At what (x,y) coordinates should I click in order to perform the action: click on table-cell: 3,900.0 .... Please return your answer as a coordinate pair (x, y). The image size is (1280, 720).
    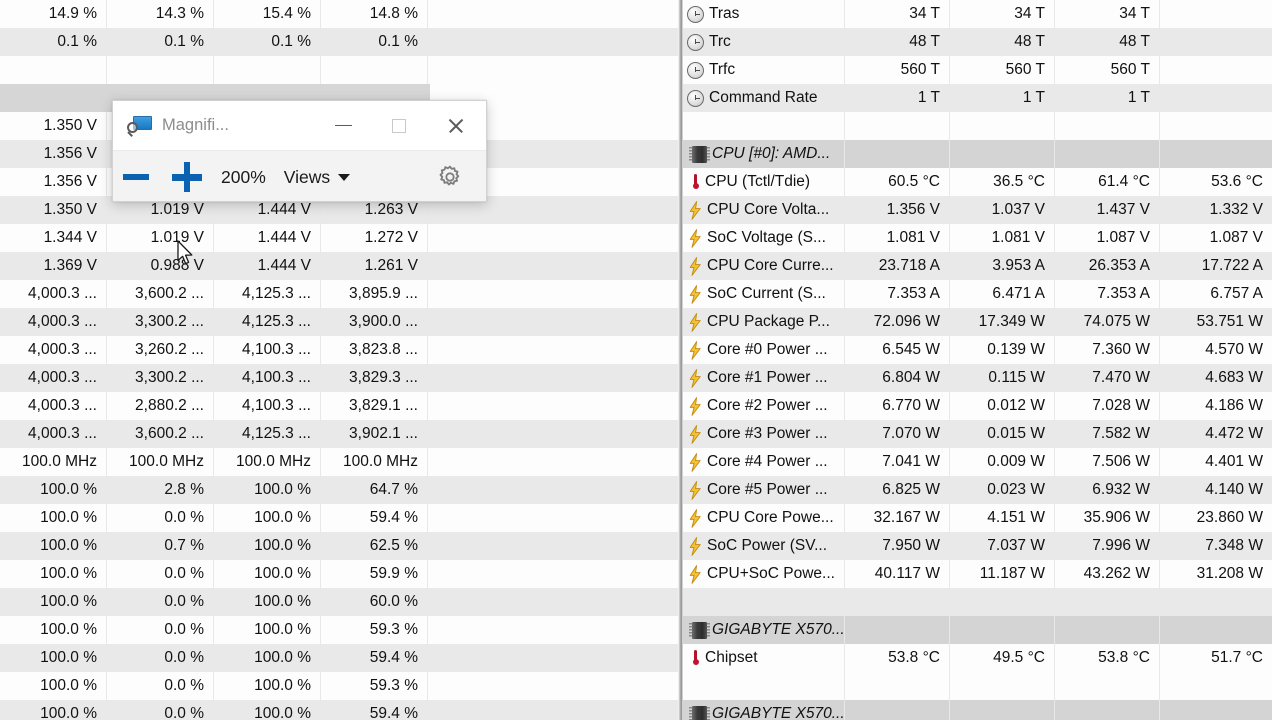
    Looking at the image, I should click on (374, 322).